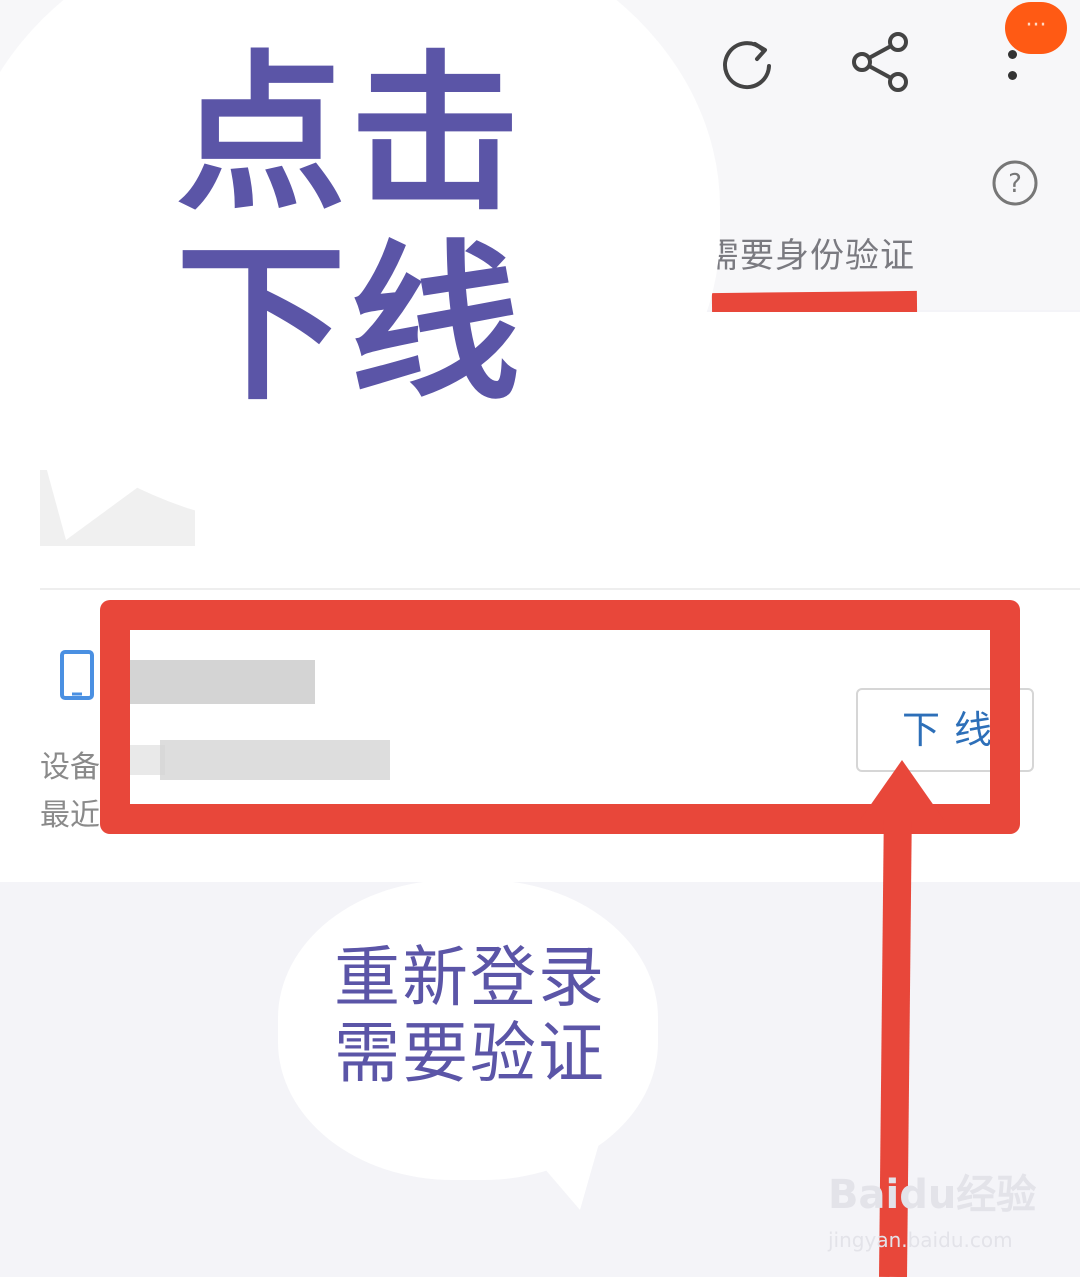  What do you see at coordinates (349, 230) in the screenshot?
I see `annotation-primary: 点击下线` at bounding box center [349, 230].